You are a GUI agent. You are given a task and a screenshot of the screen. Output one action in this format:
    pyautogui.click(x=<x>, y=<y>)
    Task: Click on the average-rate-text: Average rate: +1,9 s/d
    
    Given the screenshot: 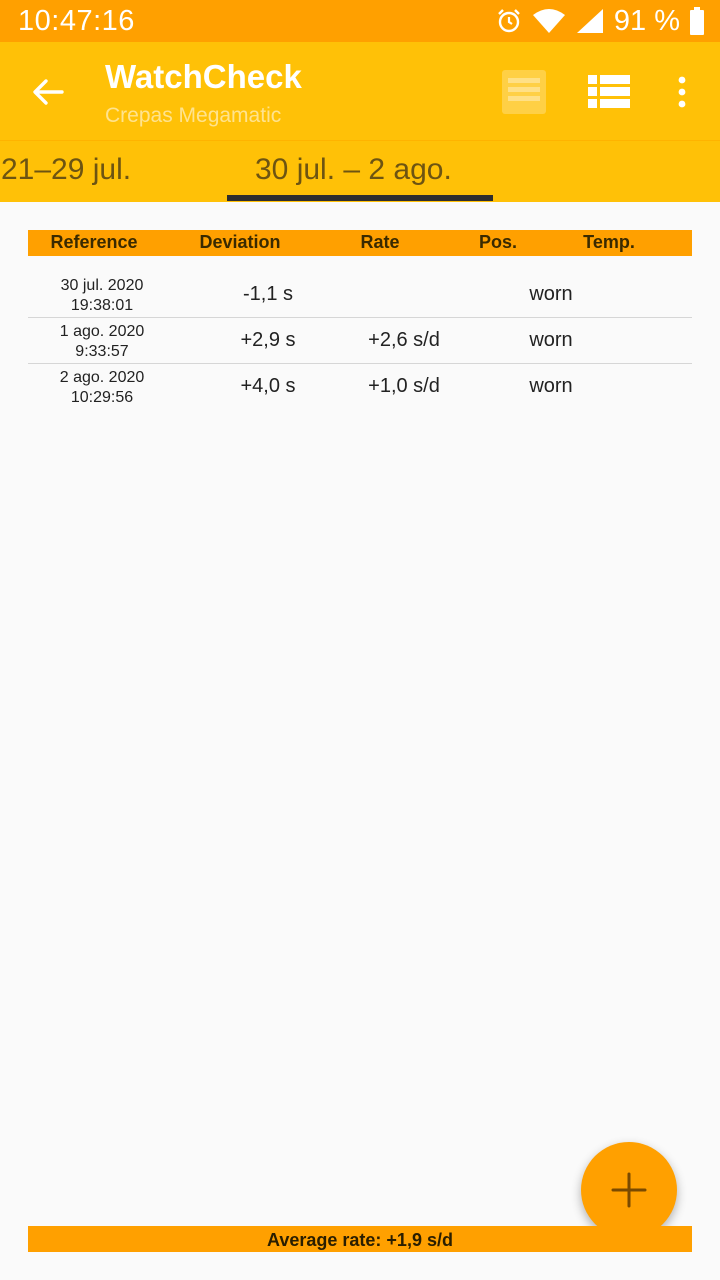 What is the action you would take?
    pyautogui.click(x=360, y=1240)
    